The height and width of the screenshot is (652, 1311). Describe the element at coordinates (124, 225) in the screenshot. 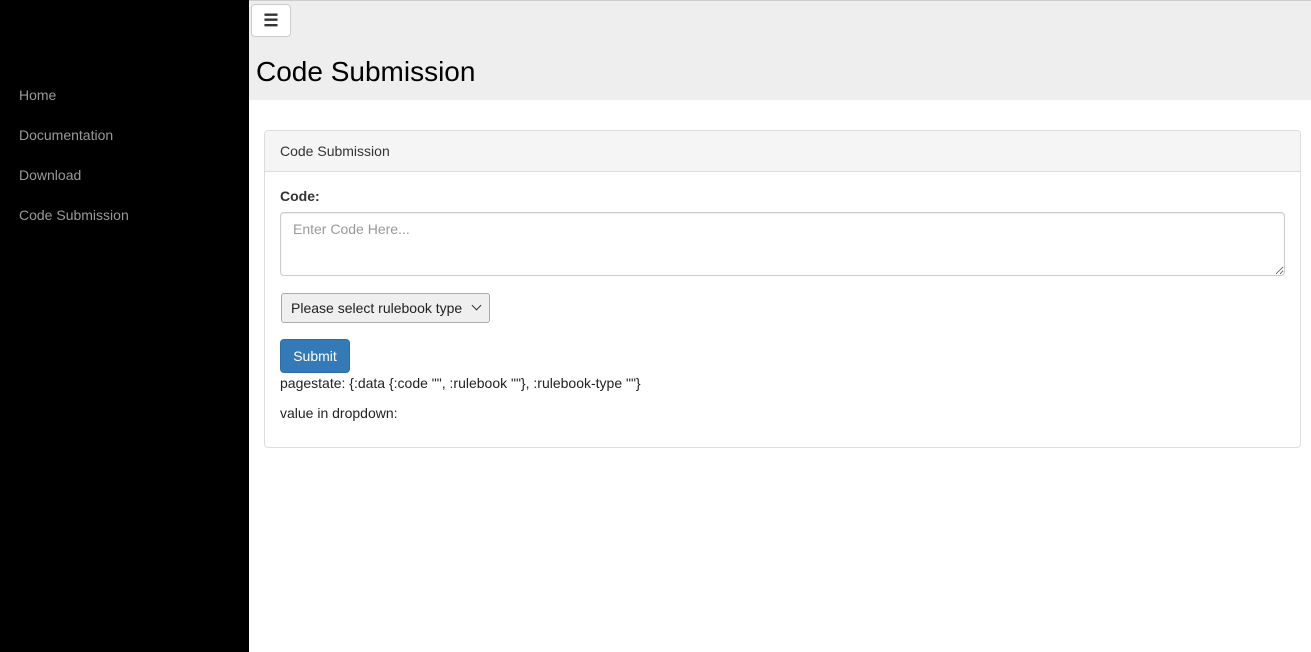

I see `sidebar-item-code-submission: Code Submission` at that location.